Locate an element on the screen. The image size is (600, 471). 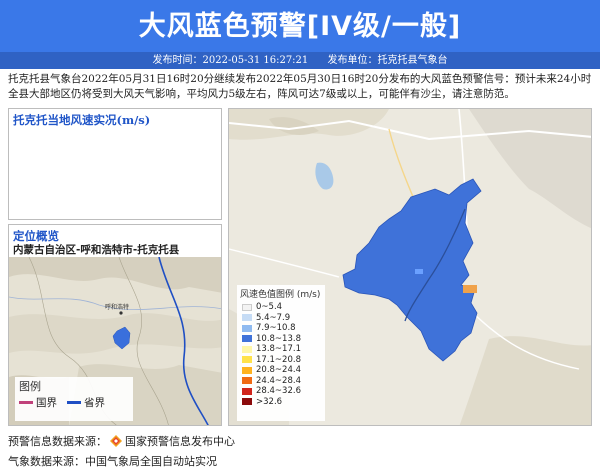
wind-range-label: 5.4~7.9 is located at coordinates (273, 317).